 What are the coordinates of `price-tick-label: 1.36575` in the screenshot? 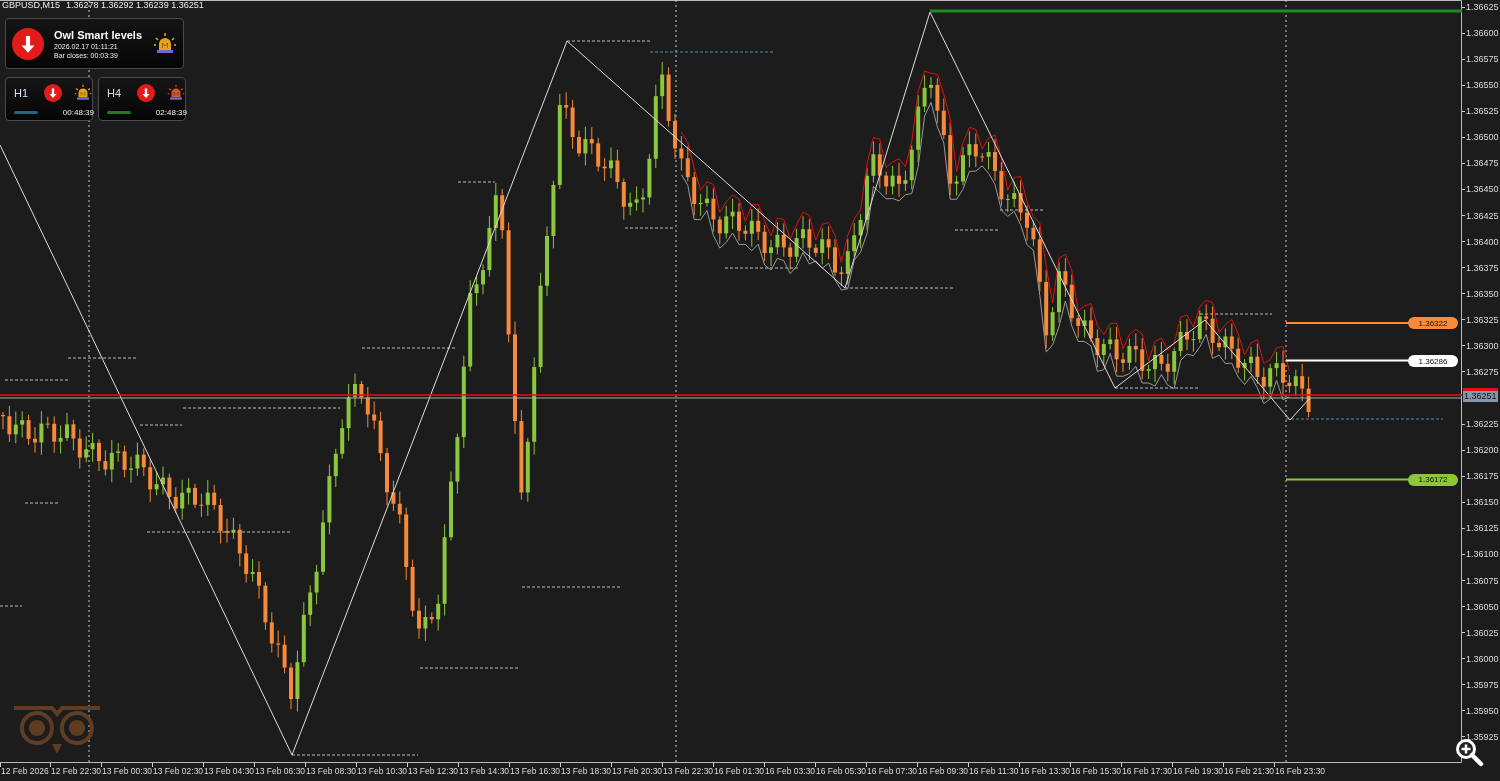 It's located at (1482, 59).